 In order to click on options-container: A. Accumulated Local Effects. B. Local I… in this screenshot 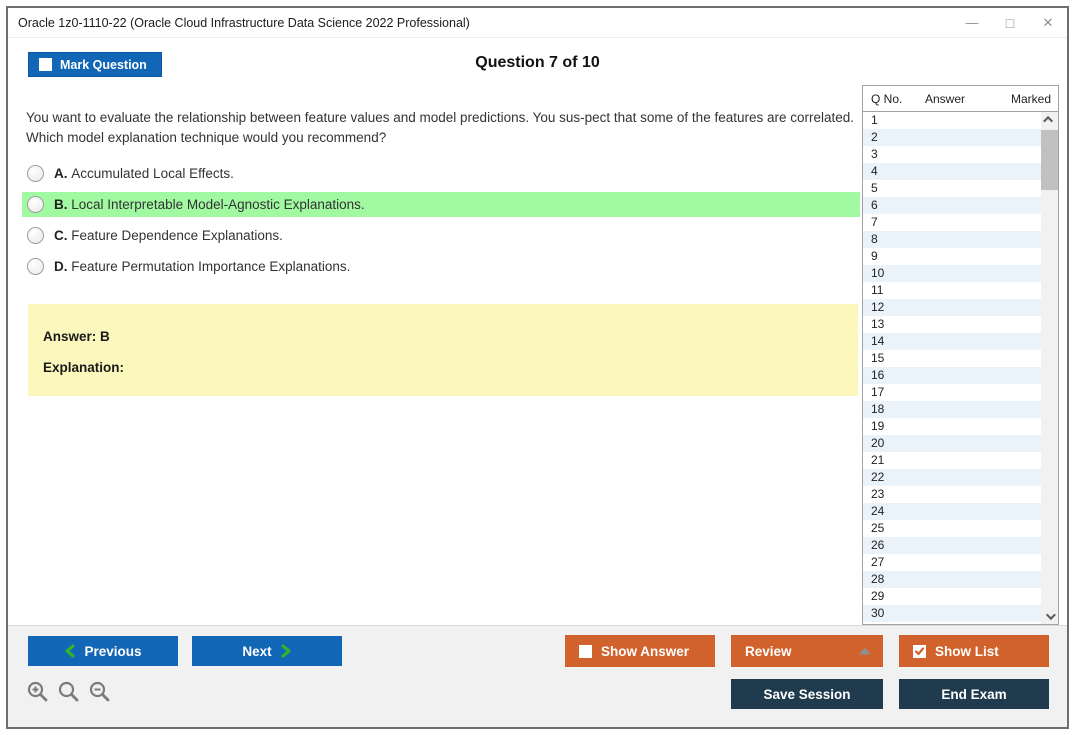, I will do `click(441, 220)`.